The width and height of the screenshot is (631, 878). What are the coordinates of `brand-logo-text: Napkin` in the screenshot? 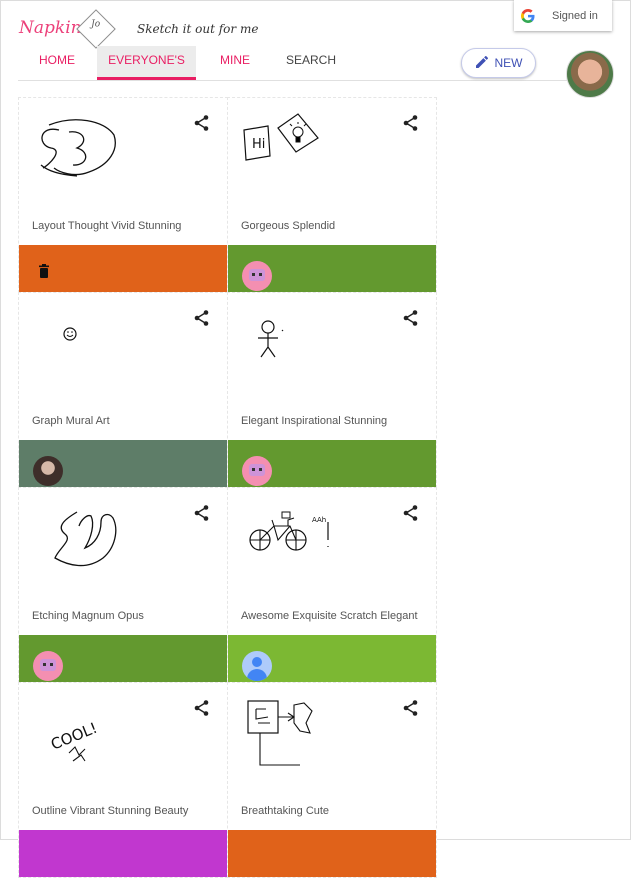 It's located at (50, 28).